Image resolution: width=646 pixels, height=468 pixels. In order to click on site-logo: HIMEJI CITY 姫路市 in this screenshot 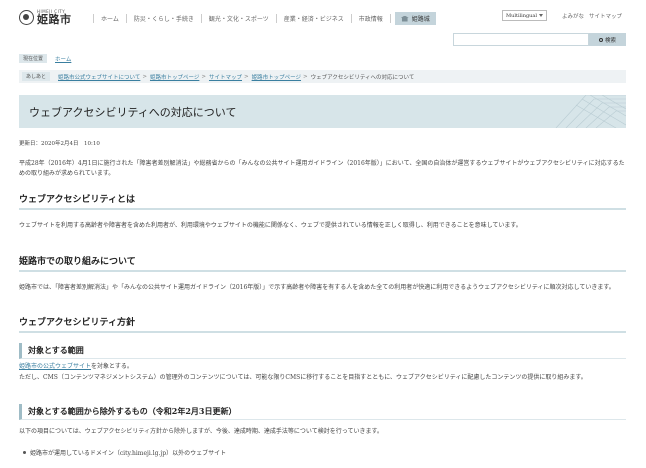, I will do `click(45, 17)`.